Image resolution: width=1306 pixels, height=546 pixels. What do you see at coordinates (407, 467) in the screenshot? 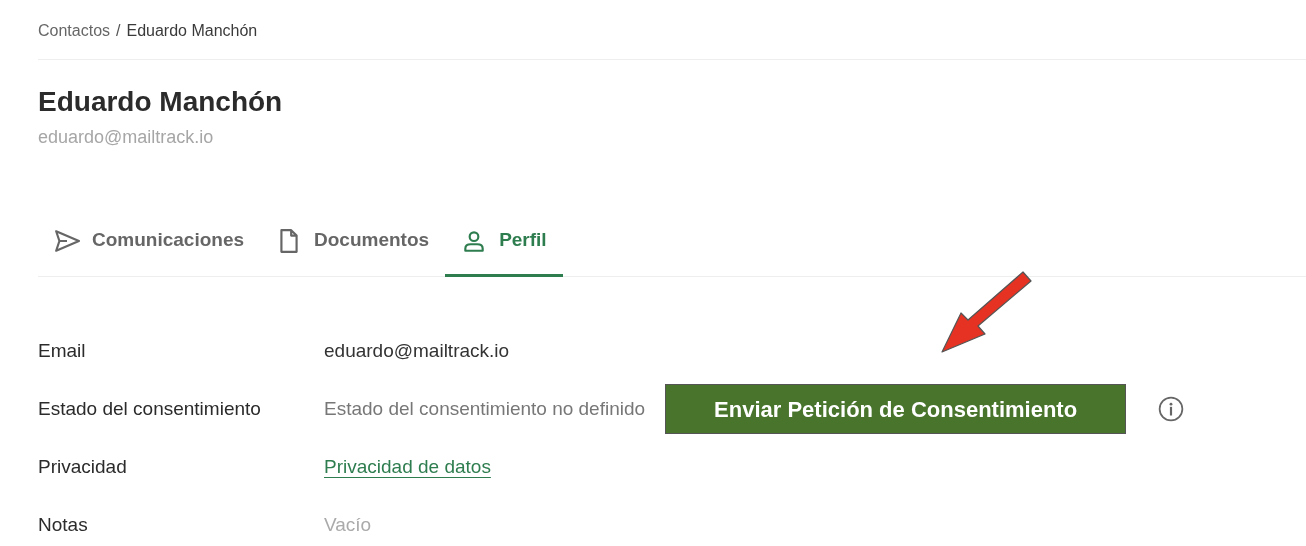
I see `privacy-link: Privacidad de datos` at bounding box center [407, 467].